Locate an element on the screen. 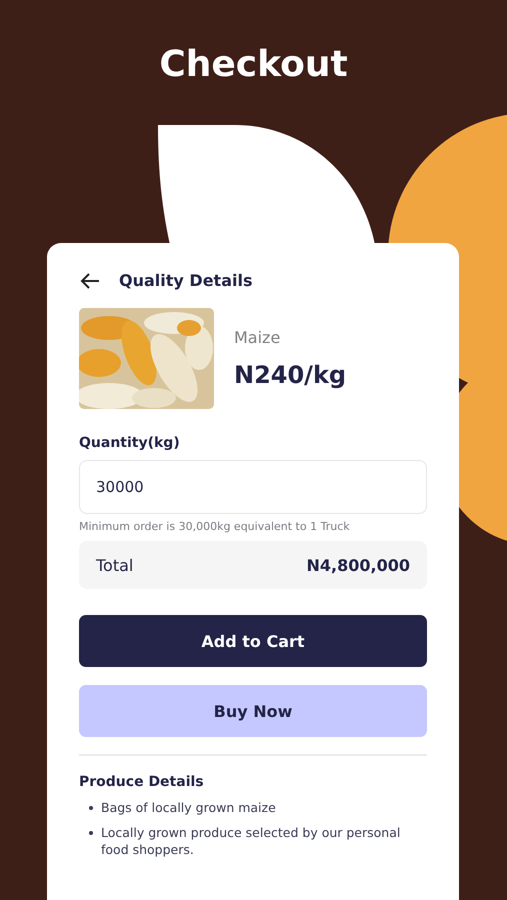 The width and height of the screenshot is (507, 900). details-title: Produce Details is located at coordinates (142, 782).